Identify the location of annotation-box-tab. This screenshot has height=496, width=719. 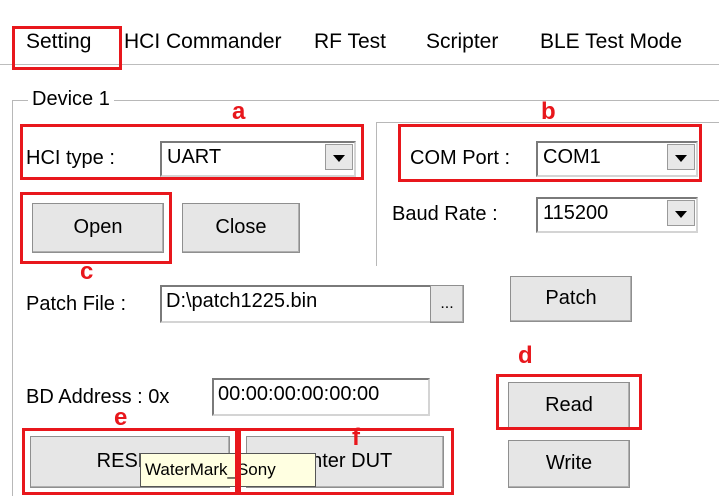
(67, 48).